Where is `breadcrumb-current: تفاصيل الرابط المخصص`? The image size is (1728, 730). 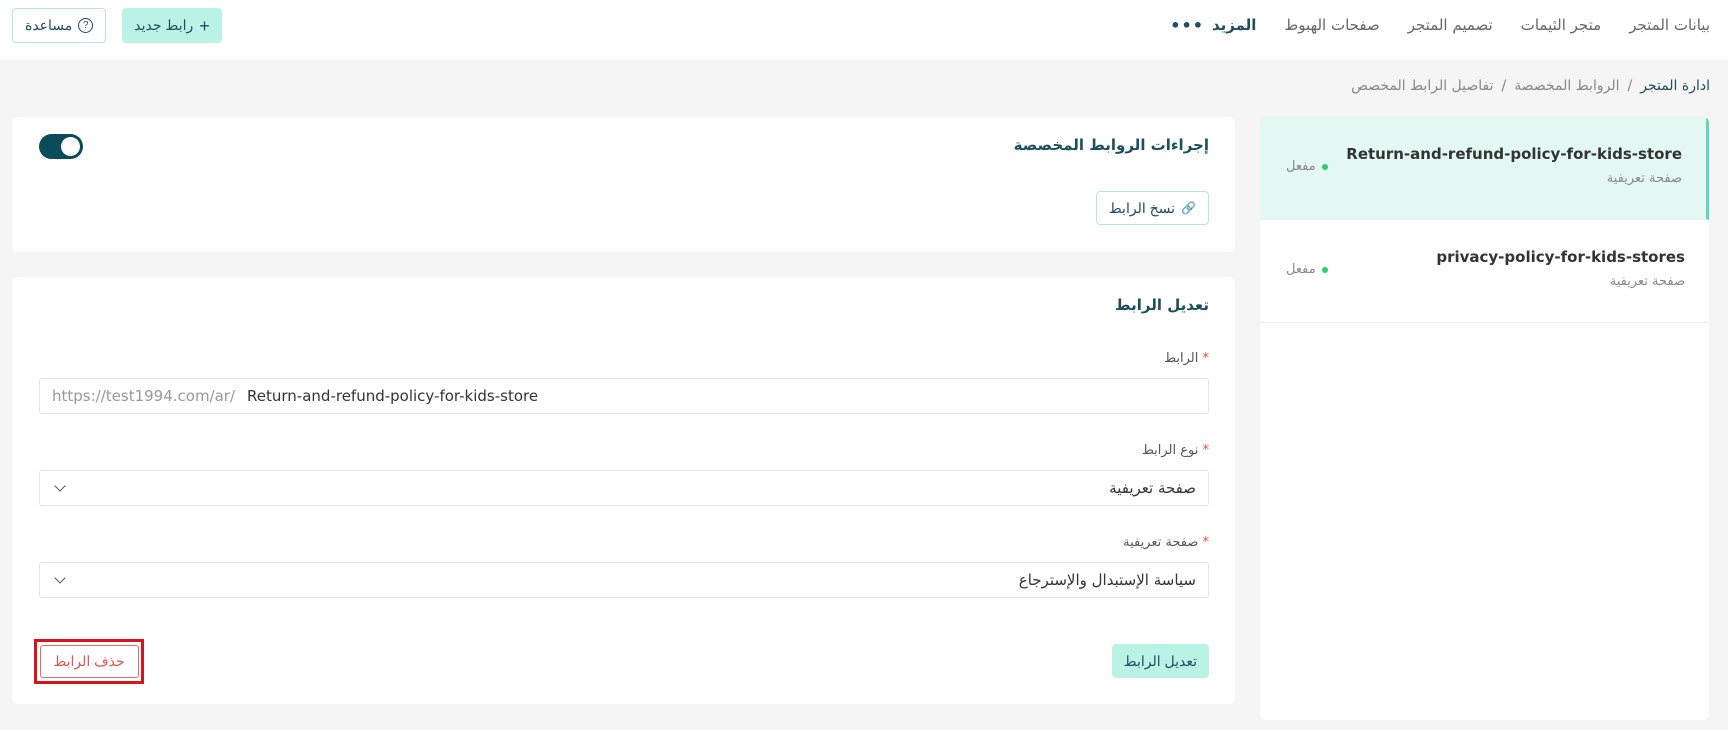 breadcrumb-current: تفاصيل الرابط المخصص is located at coordinates (1422, 86).